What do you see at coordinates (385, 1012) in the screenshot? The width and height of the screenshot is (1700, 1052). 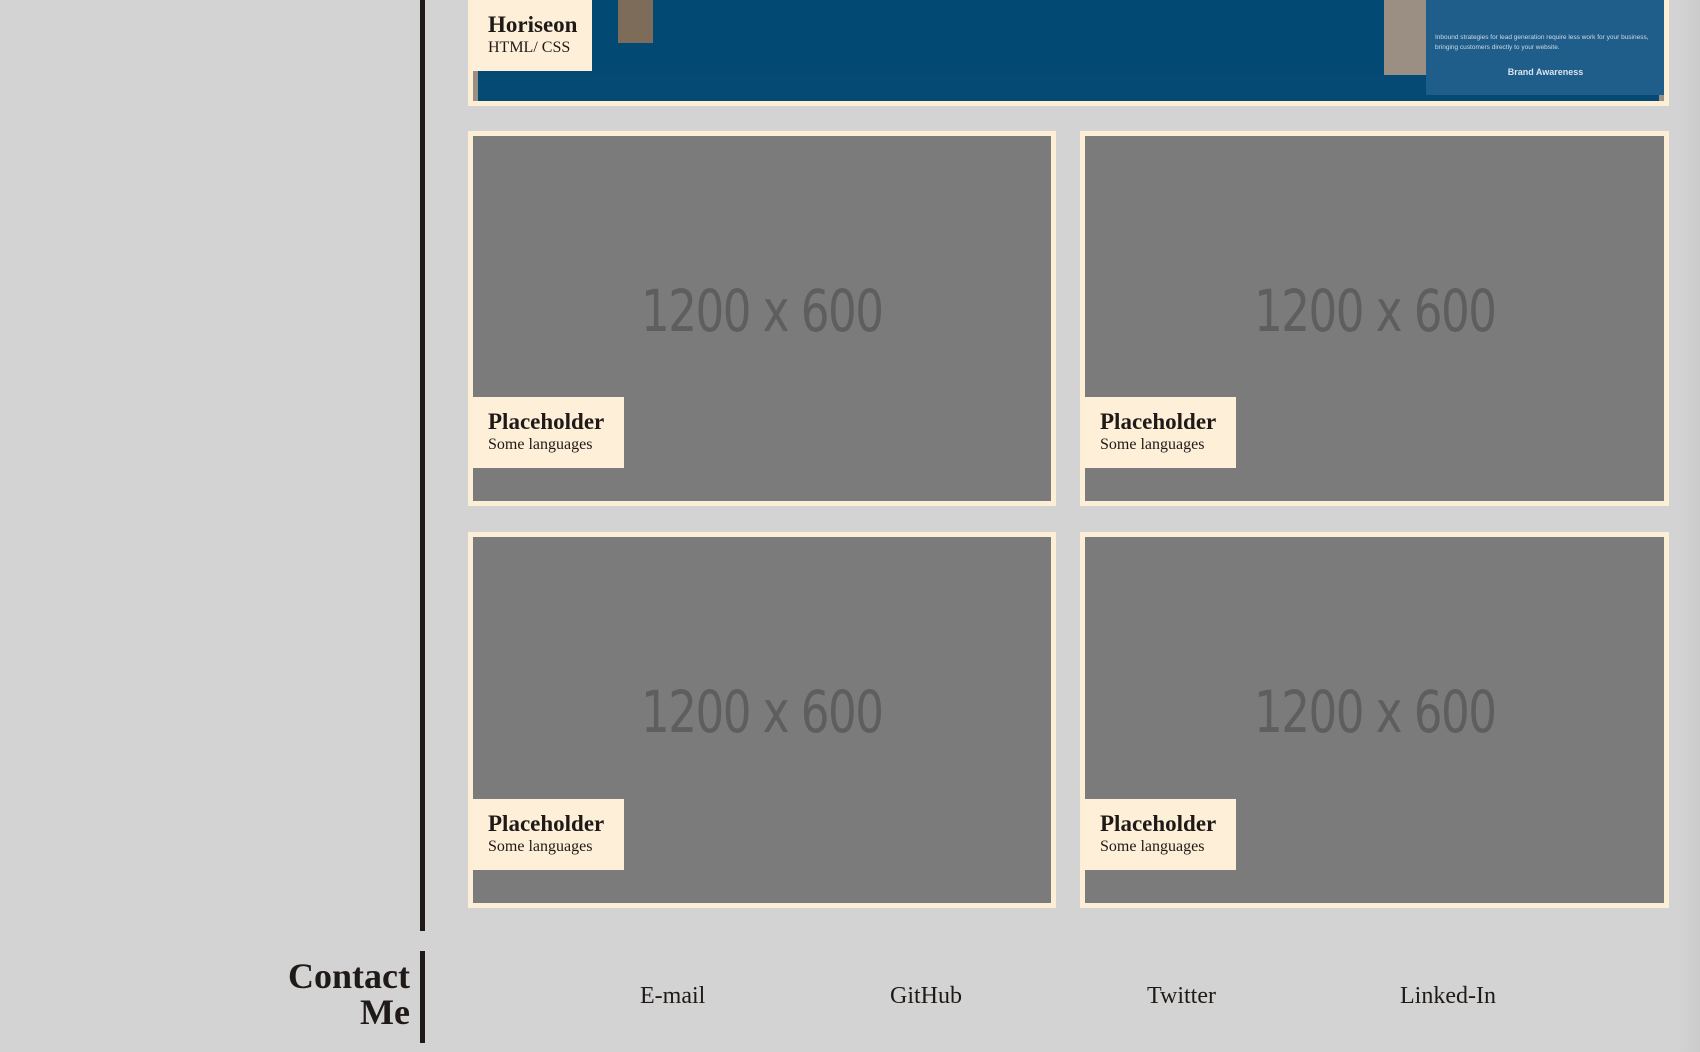 I see `contact-heading-line2: Me` at bounding box center [385, 1012].